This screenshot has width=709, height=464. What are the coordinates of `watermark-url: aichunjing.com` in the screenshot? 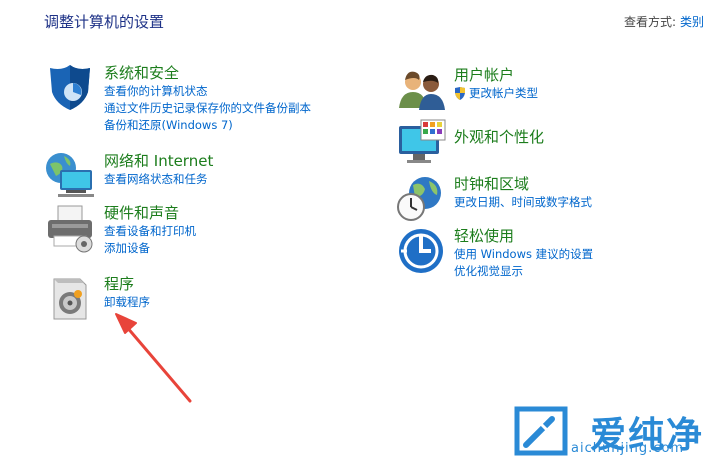 It's located at (628, 448).